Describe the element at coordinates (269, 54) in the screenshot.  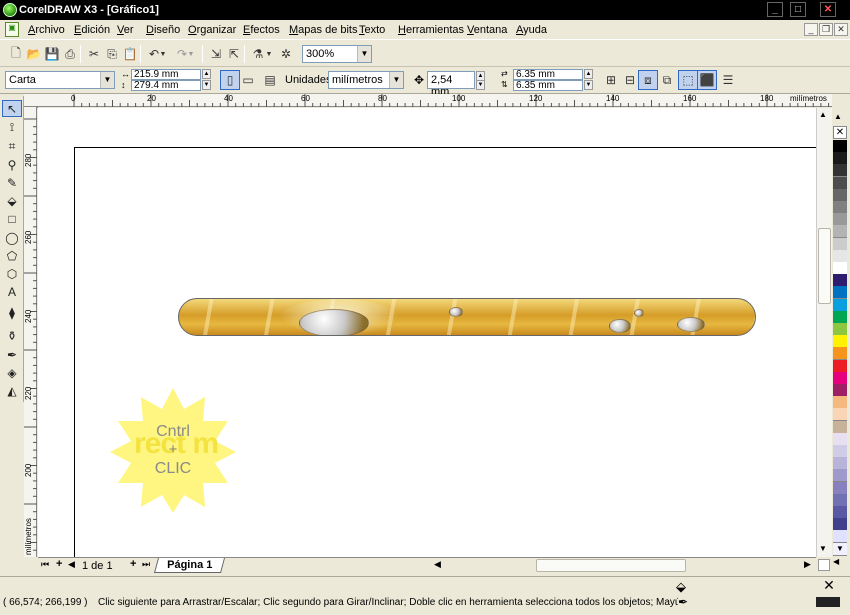
I see `launcher-dropdown-icon: ▼` at that location.